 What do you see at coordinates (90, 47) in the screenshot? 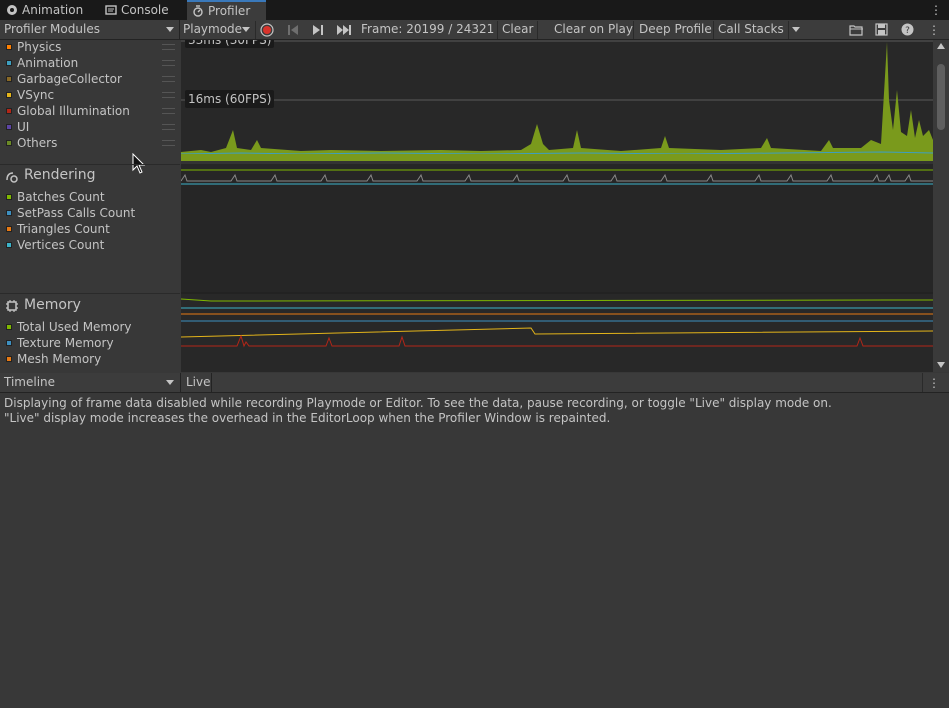
I see `legend-item-physics: Physics` at bounding box center [90, 47].